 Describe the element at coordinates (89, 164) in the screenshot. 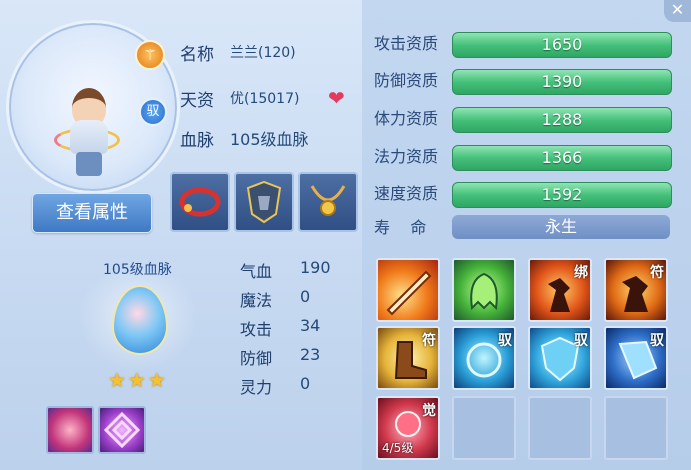

I see `pet-sprite-legs` at that location.